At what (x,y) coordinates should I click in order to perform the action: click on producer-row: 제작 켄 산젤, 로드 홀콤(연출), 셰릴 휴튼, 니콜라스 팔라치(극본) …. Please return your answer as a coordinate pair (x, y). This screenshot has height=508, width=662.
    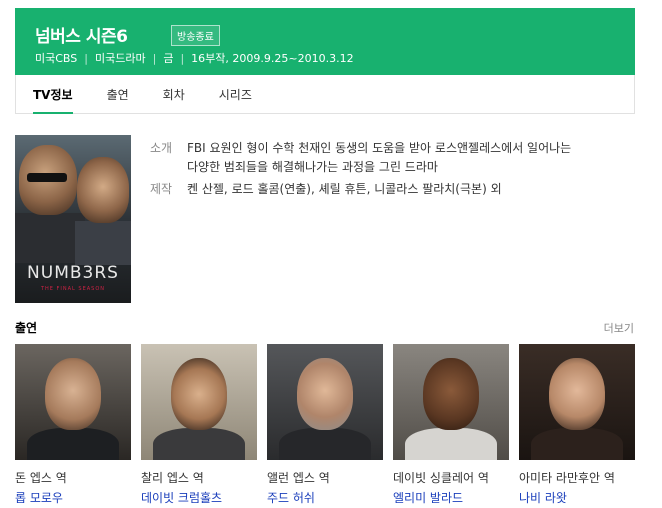
    Looking at the image, I should click on (385, 189).